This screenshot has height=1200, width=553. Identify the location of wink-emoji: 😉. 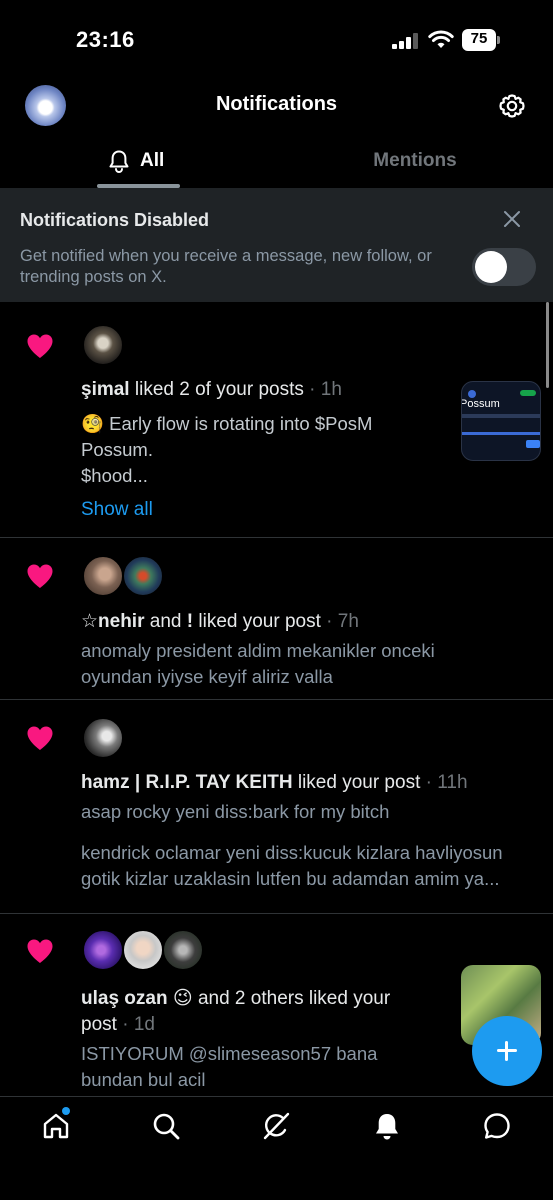
(182, 998).